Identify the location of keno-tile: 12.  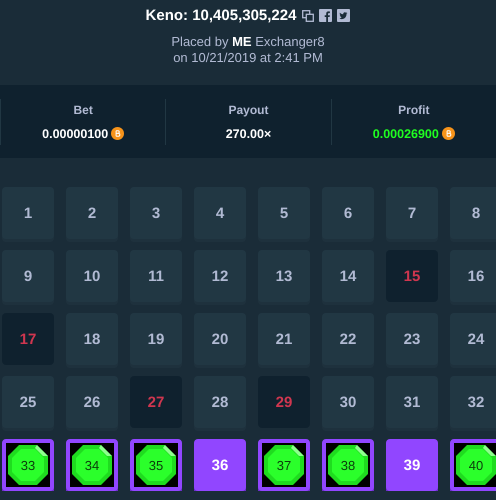
(220, 276).